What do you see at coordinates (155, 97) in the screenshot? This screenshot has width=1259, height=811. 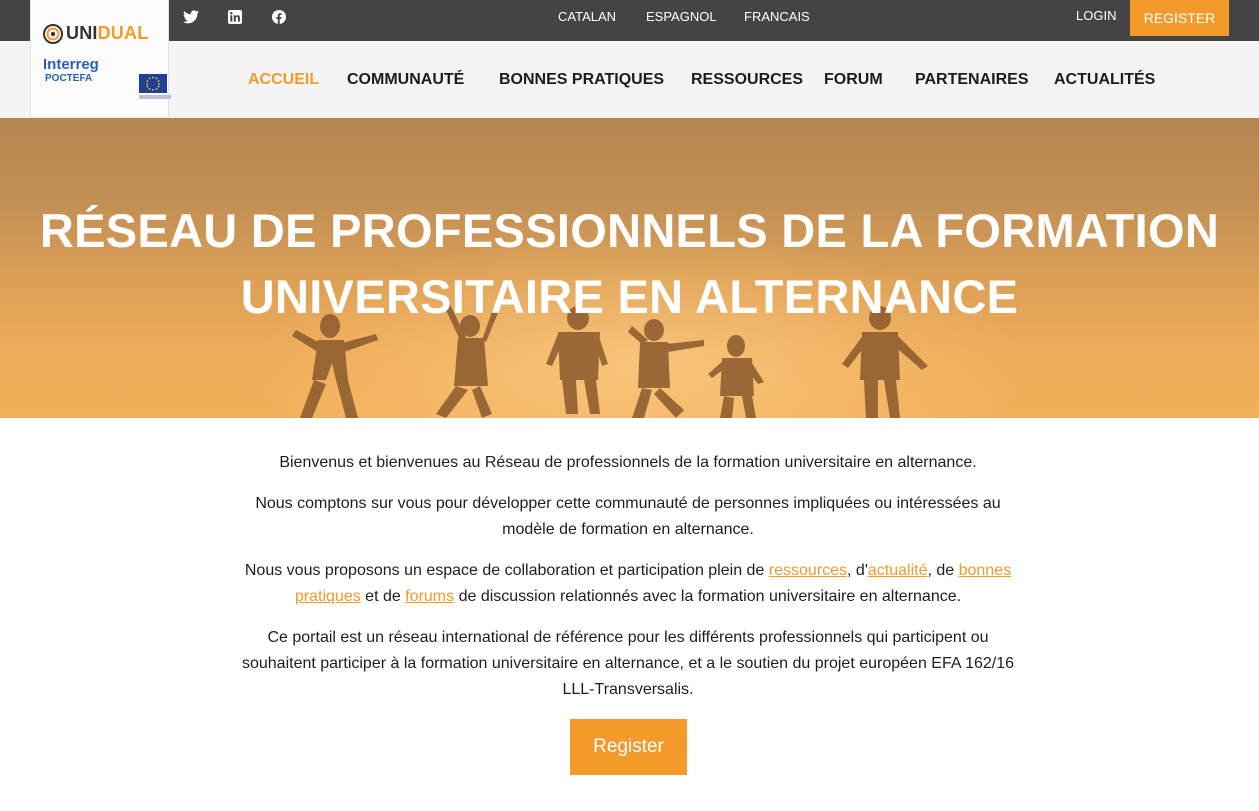 I see `eu-caption` at bounding box center [155, 97].